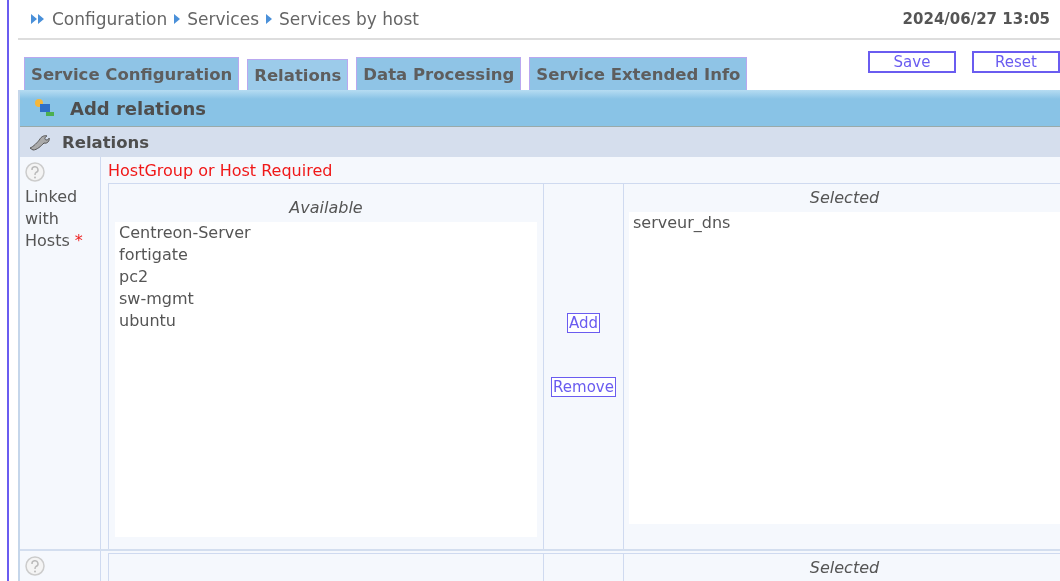 This screenshot has width=1060, height=581. What do you see at coordinates (110, 19) in the screenshot?
I see `breadcrumb-link: Configuration` at bounding box center [110, 19].